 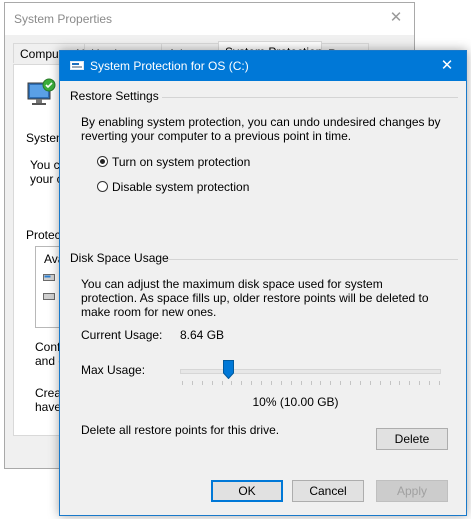 What do you see at coordinates (63, 19) in the screenshot?
I see `system-properties-title: System Properties` at bounding box center [63, 19].